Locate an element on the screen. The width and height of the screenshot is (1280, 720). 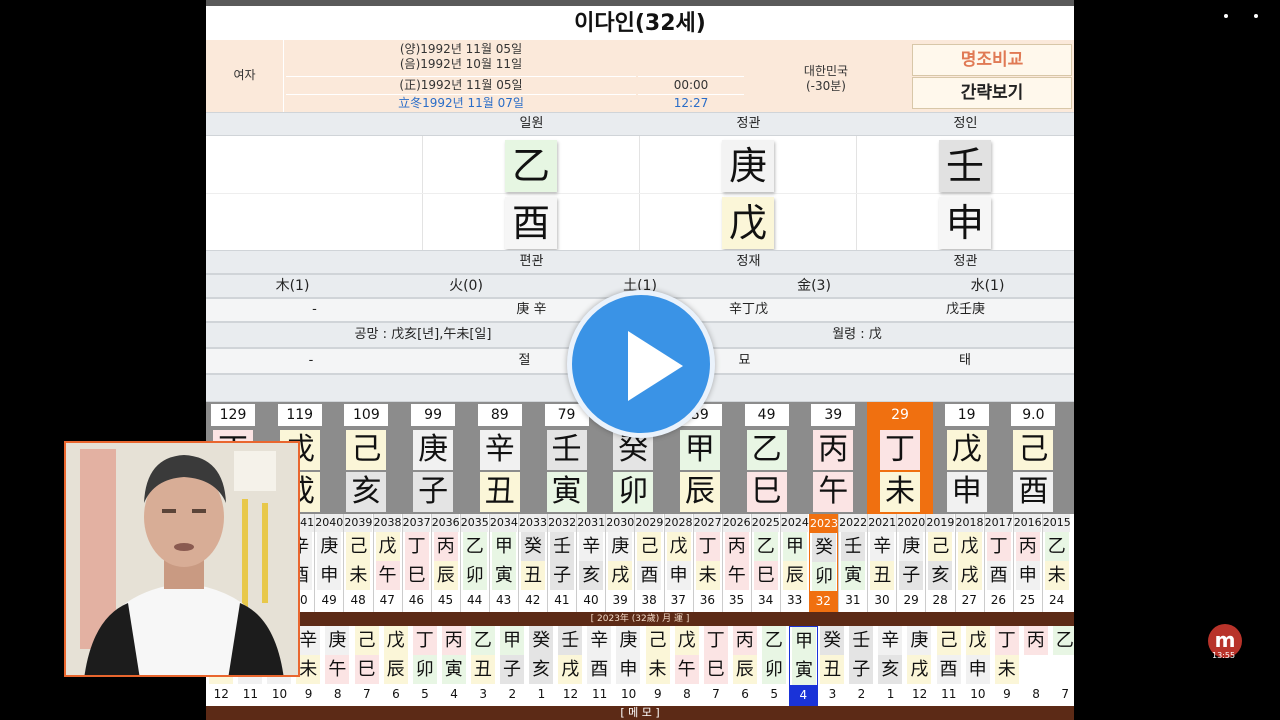
sewon-column: 2040 庚申 49 is located at coordinates (328, 563).